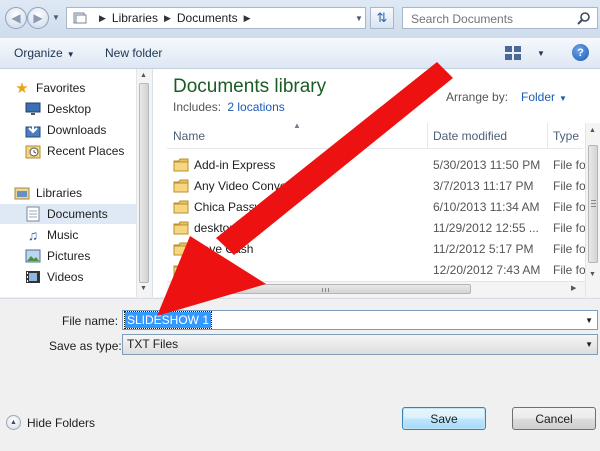 This screenshot has height=451, width=600. Describe the element at coordinates (326, 289) in the screenshot. I see `horizontal-scroll-thumb` at that location.